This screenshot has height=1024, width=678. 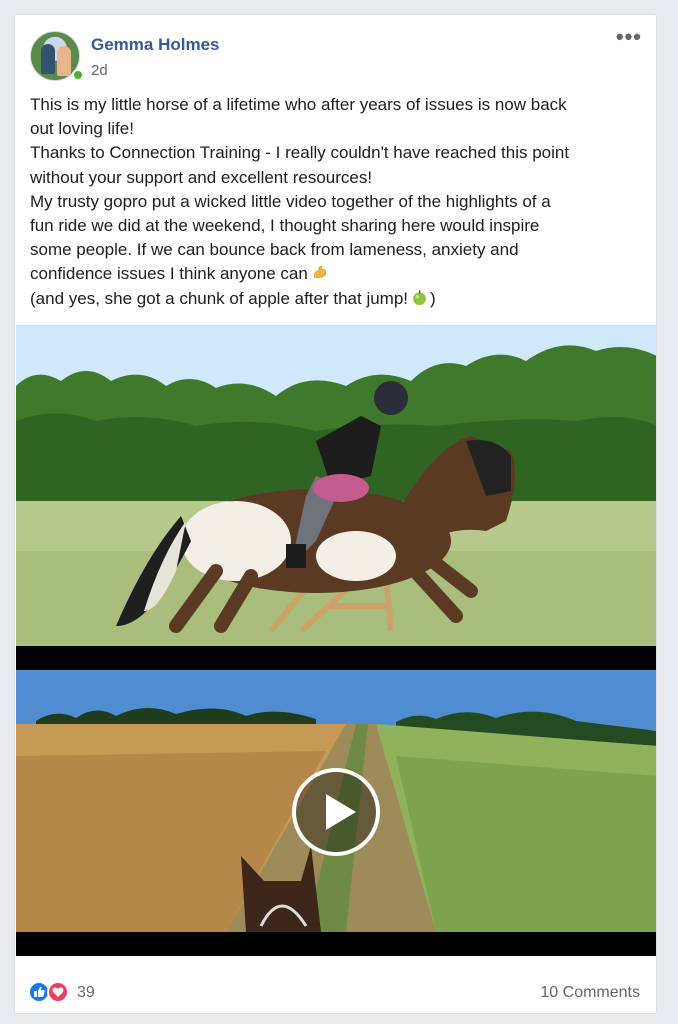 I want to click on post-text-span: confidence issues I think anyone can, so click(x=169, y=274).